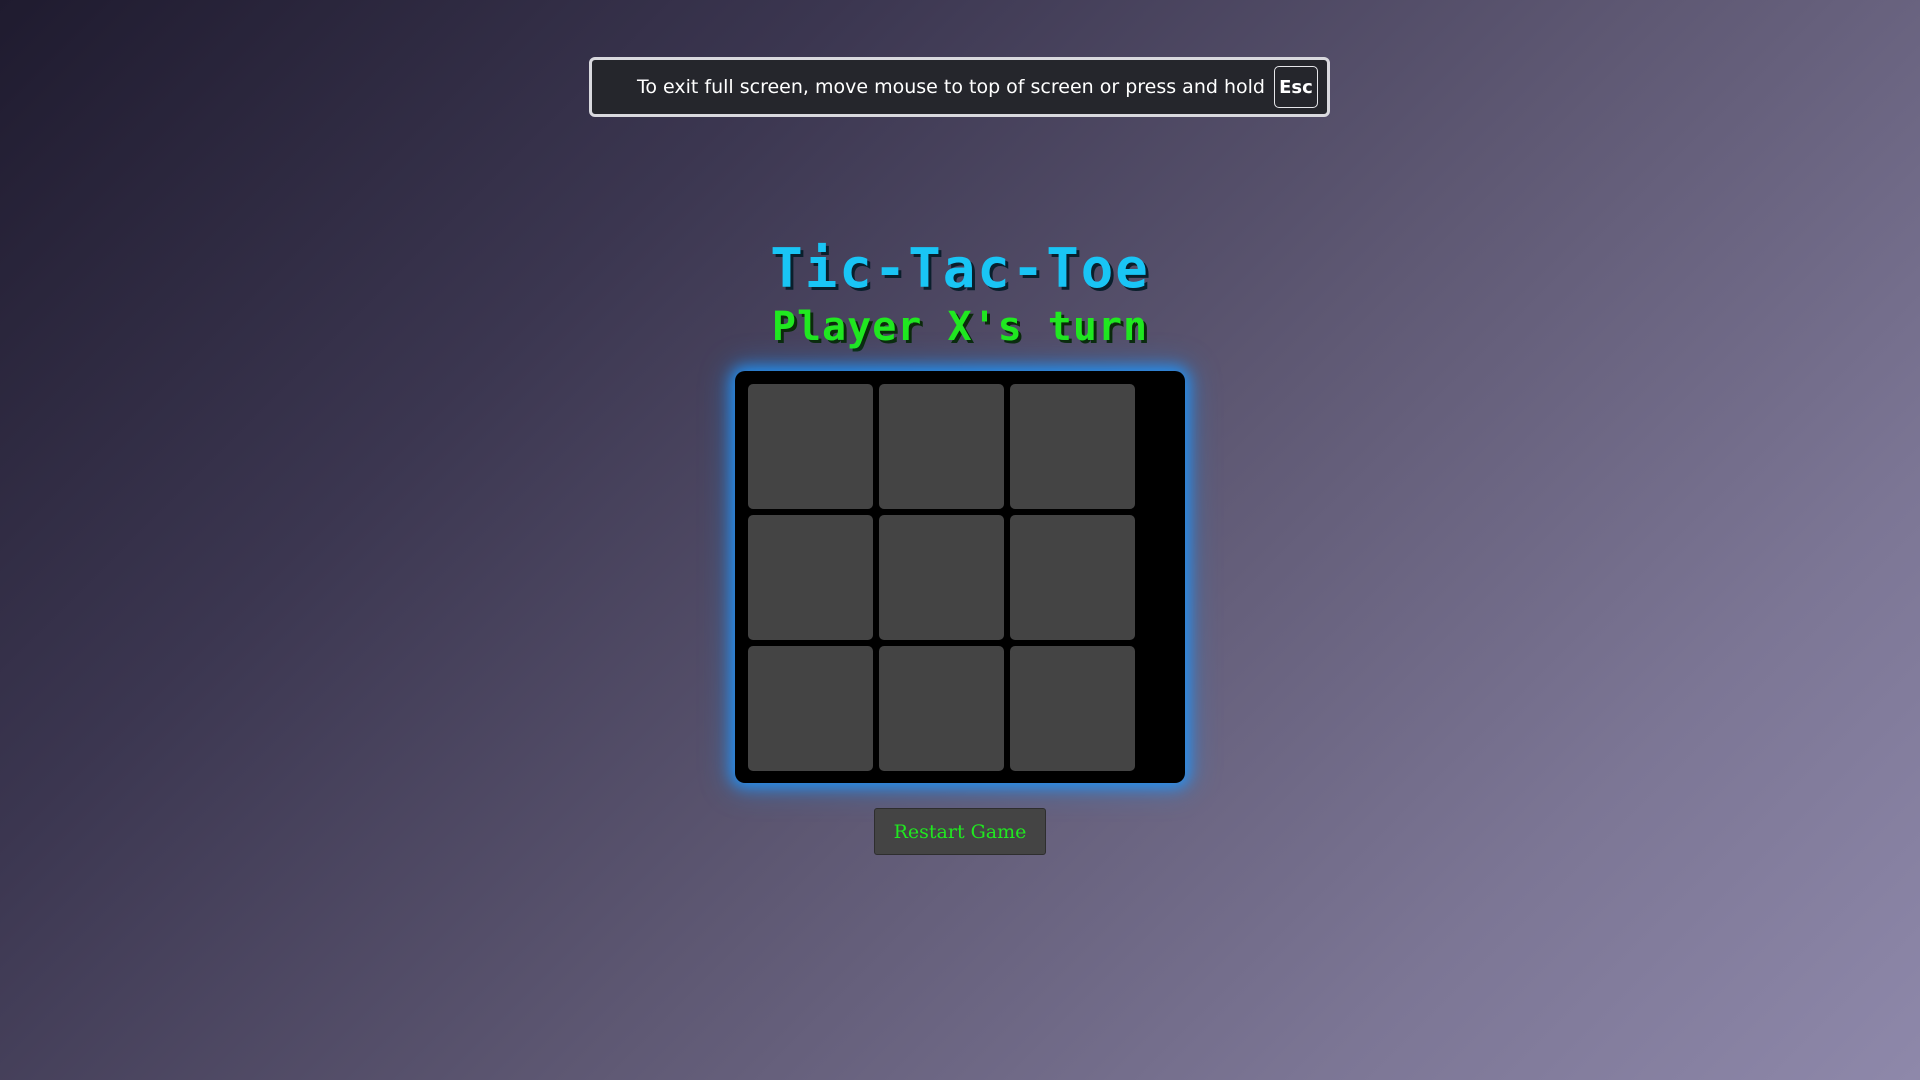 Image resolution: width=1920 pixels, height=1080 pixels. I want to click on restart-game-button: Restart Game, so click(960, 831).